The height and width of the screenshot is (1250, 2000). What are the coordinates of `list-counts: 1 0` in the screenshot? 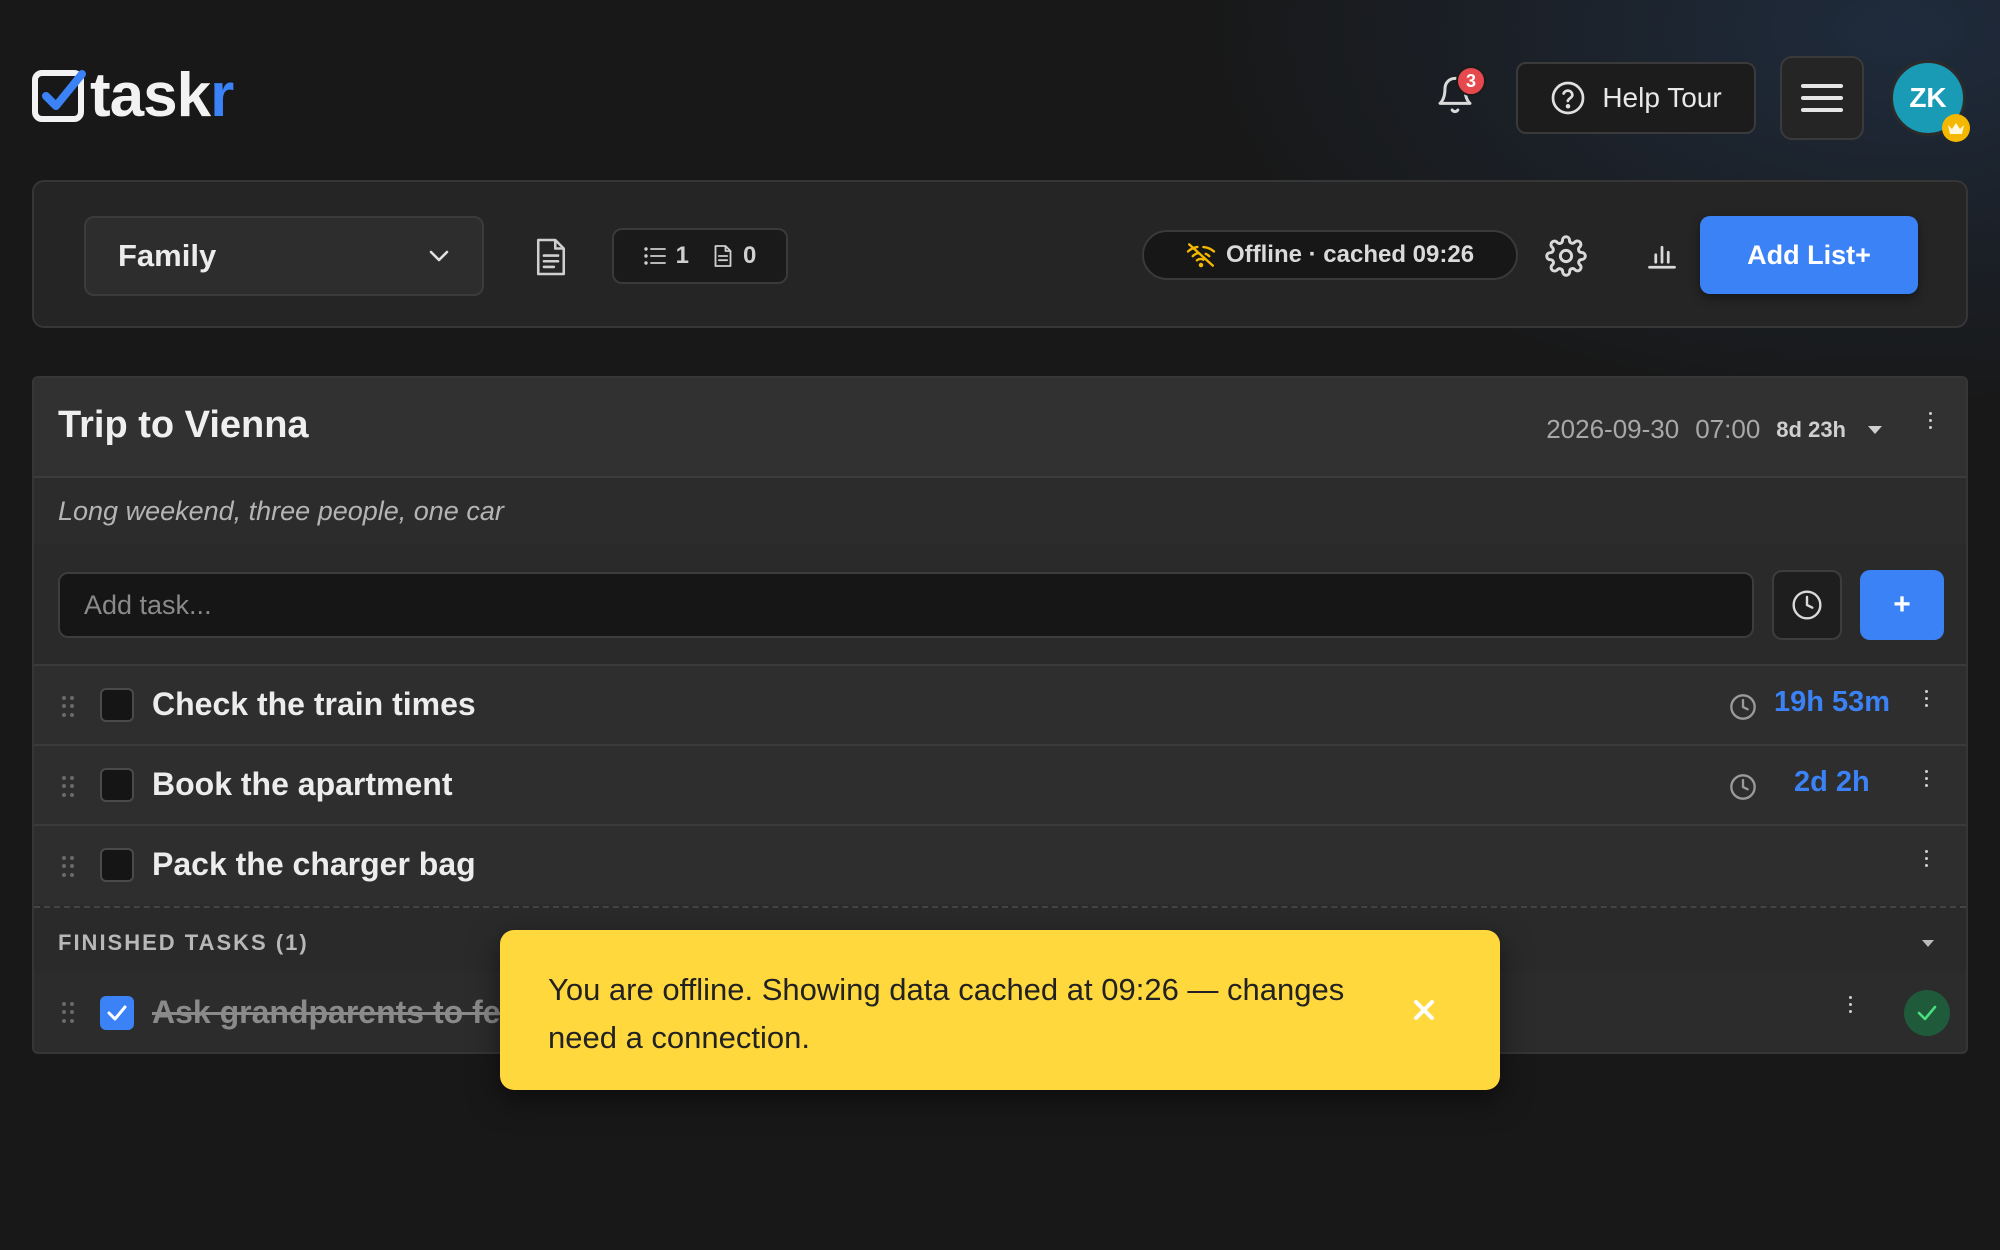 It's located at (700, 256).